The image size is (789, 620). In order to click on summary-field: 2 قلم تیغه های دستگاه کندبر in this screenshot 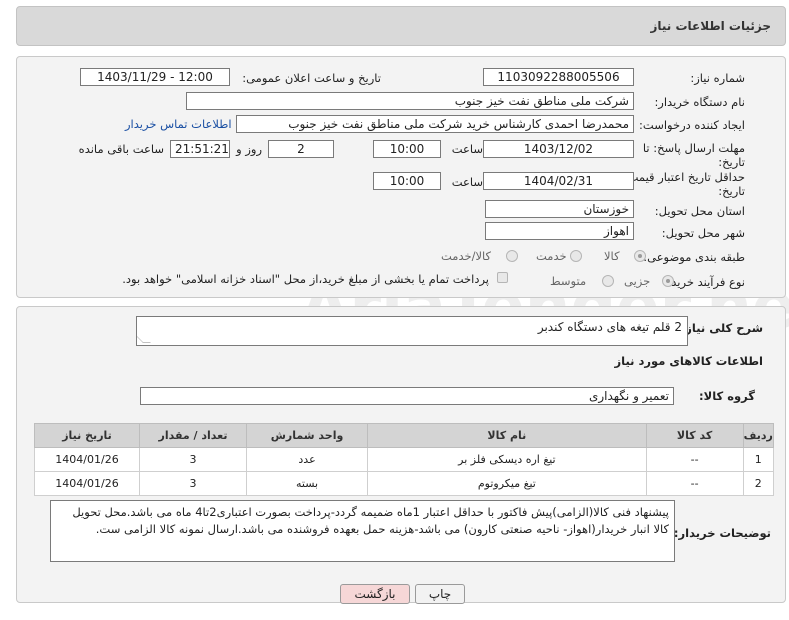, I will do `click(412, 331)`.